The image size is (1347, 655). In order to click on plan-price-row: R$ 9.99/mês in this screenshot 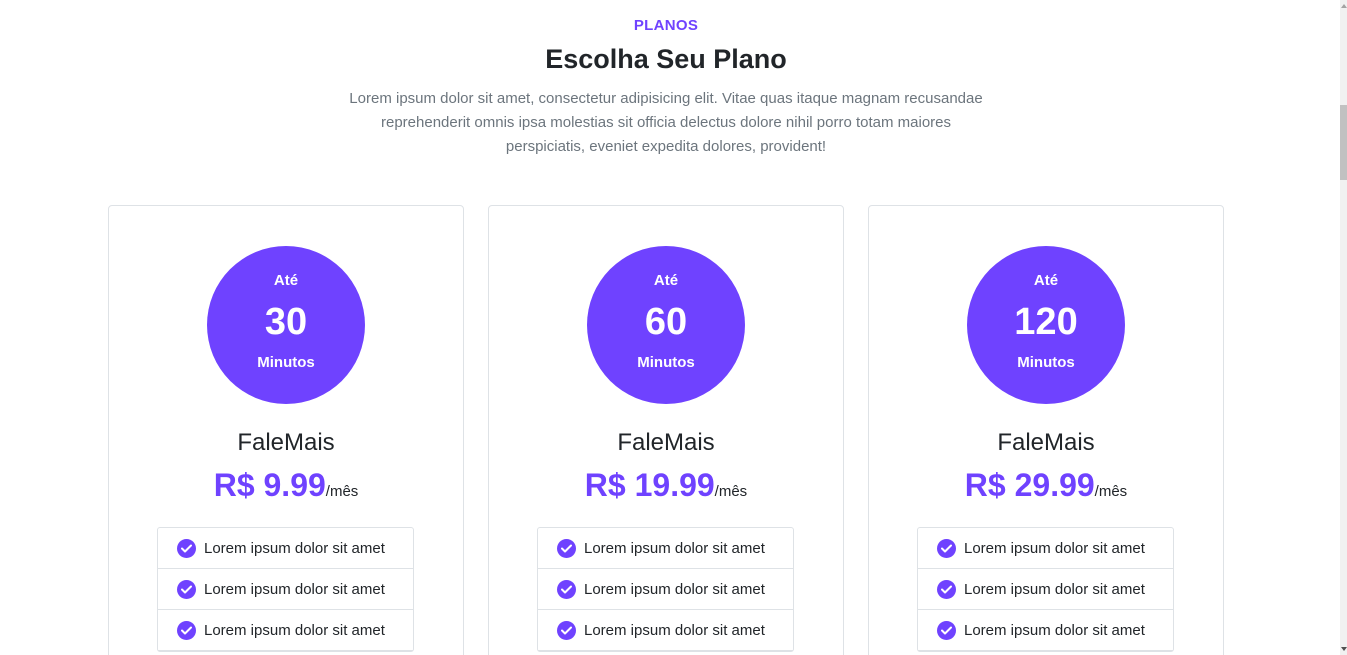, I will do `click(286, 485)`.